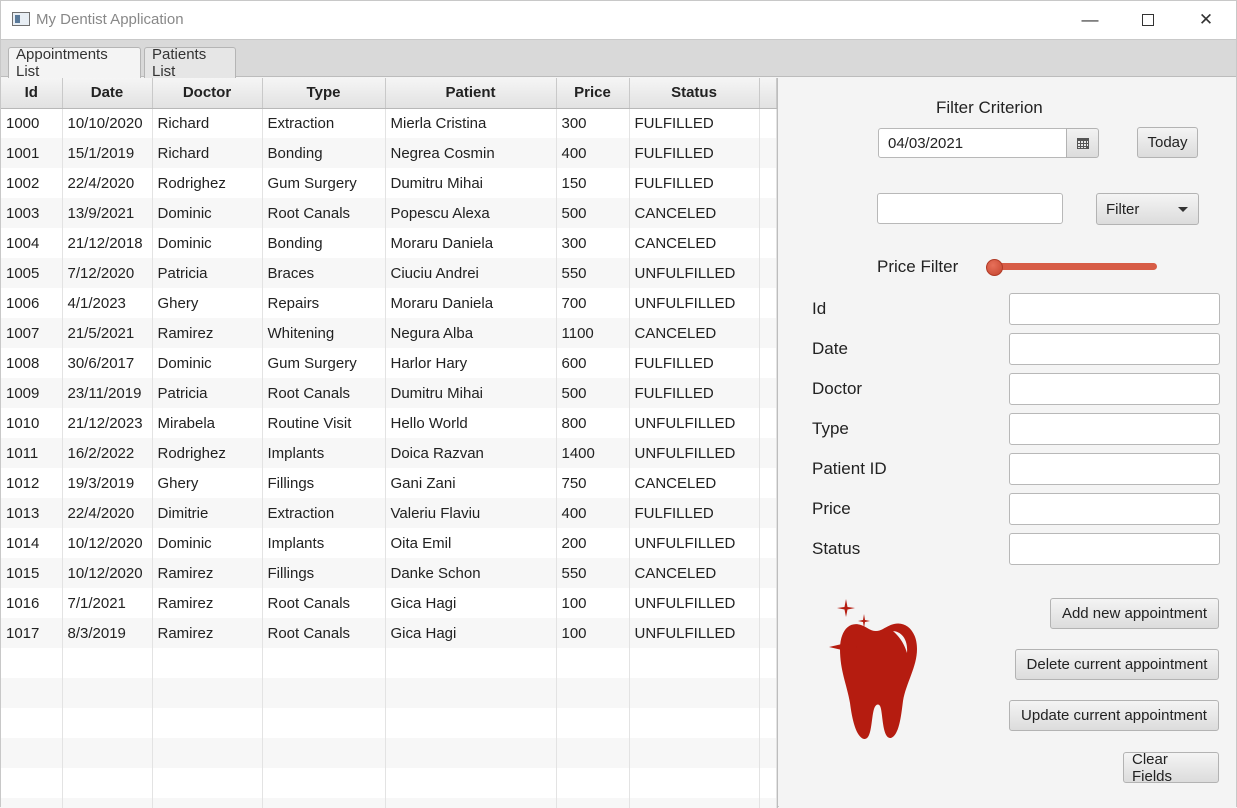 Image resolution: width=1237 pixels, height=808 pixels. I want to click on doctor-field, so click(1114, 389).